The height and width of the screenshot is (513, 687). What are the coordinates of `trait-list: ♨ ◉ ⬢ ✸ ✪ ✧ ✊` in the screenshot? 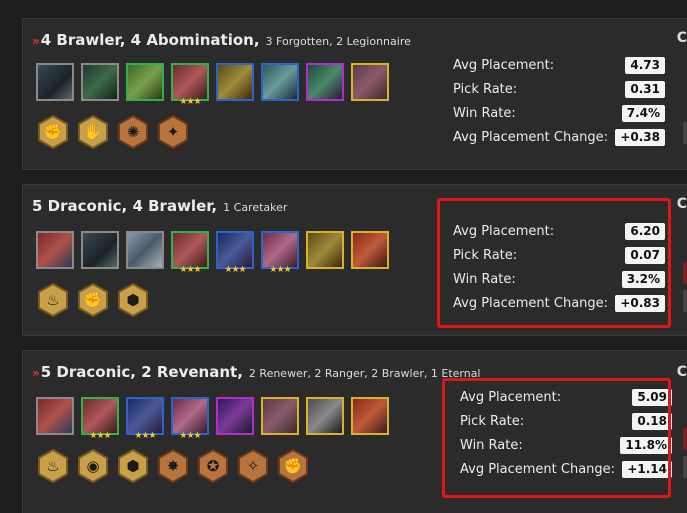 It's located at (176, 466).